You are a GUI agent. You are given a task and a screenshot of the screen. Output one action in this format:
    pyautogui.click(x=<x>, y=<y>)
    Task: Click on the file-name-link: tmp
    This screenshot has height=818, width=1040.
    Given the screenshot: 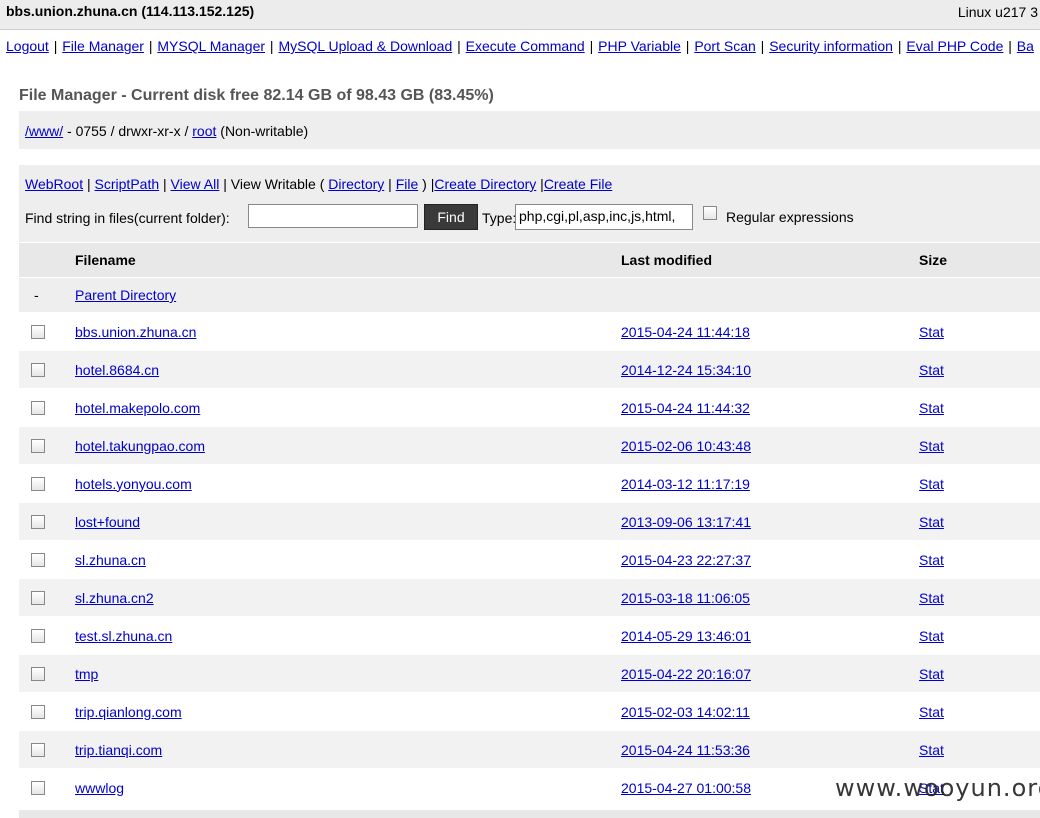 What is the action you would take?
    pyautogui.click(x=86, y=674)
    